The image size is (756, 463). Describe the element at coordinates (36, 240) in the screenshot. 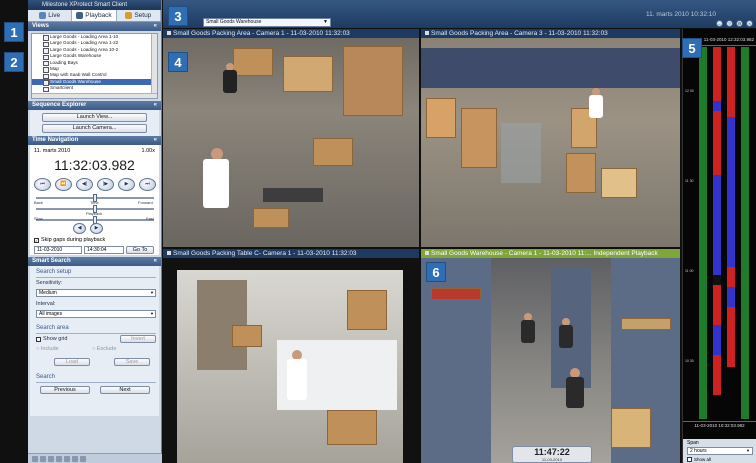

I see `skip-gaps-checkbox: ✓` at that location.